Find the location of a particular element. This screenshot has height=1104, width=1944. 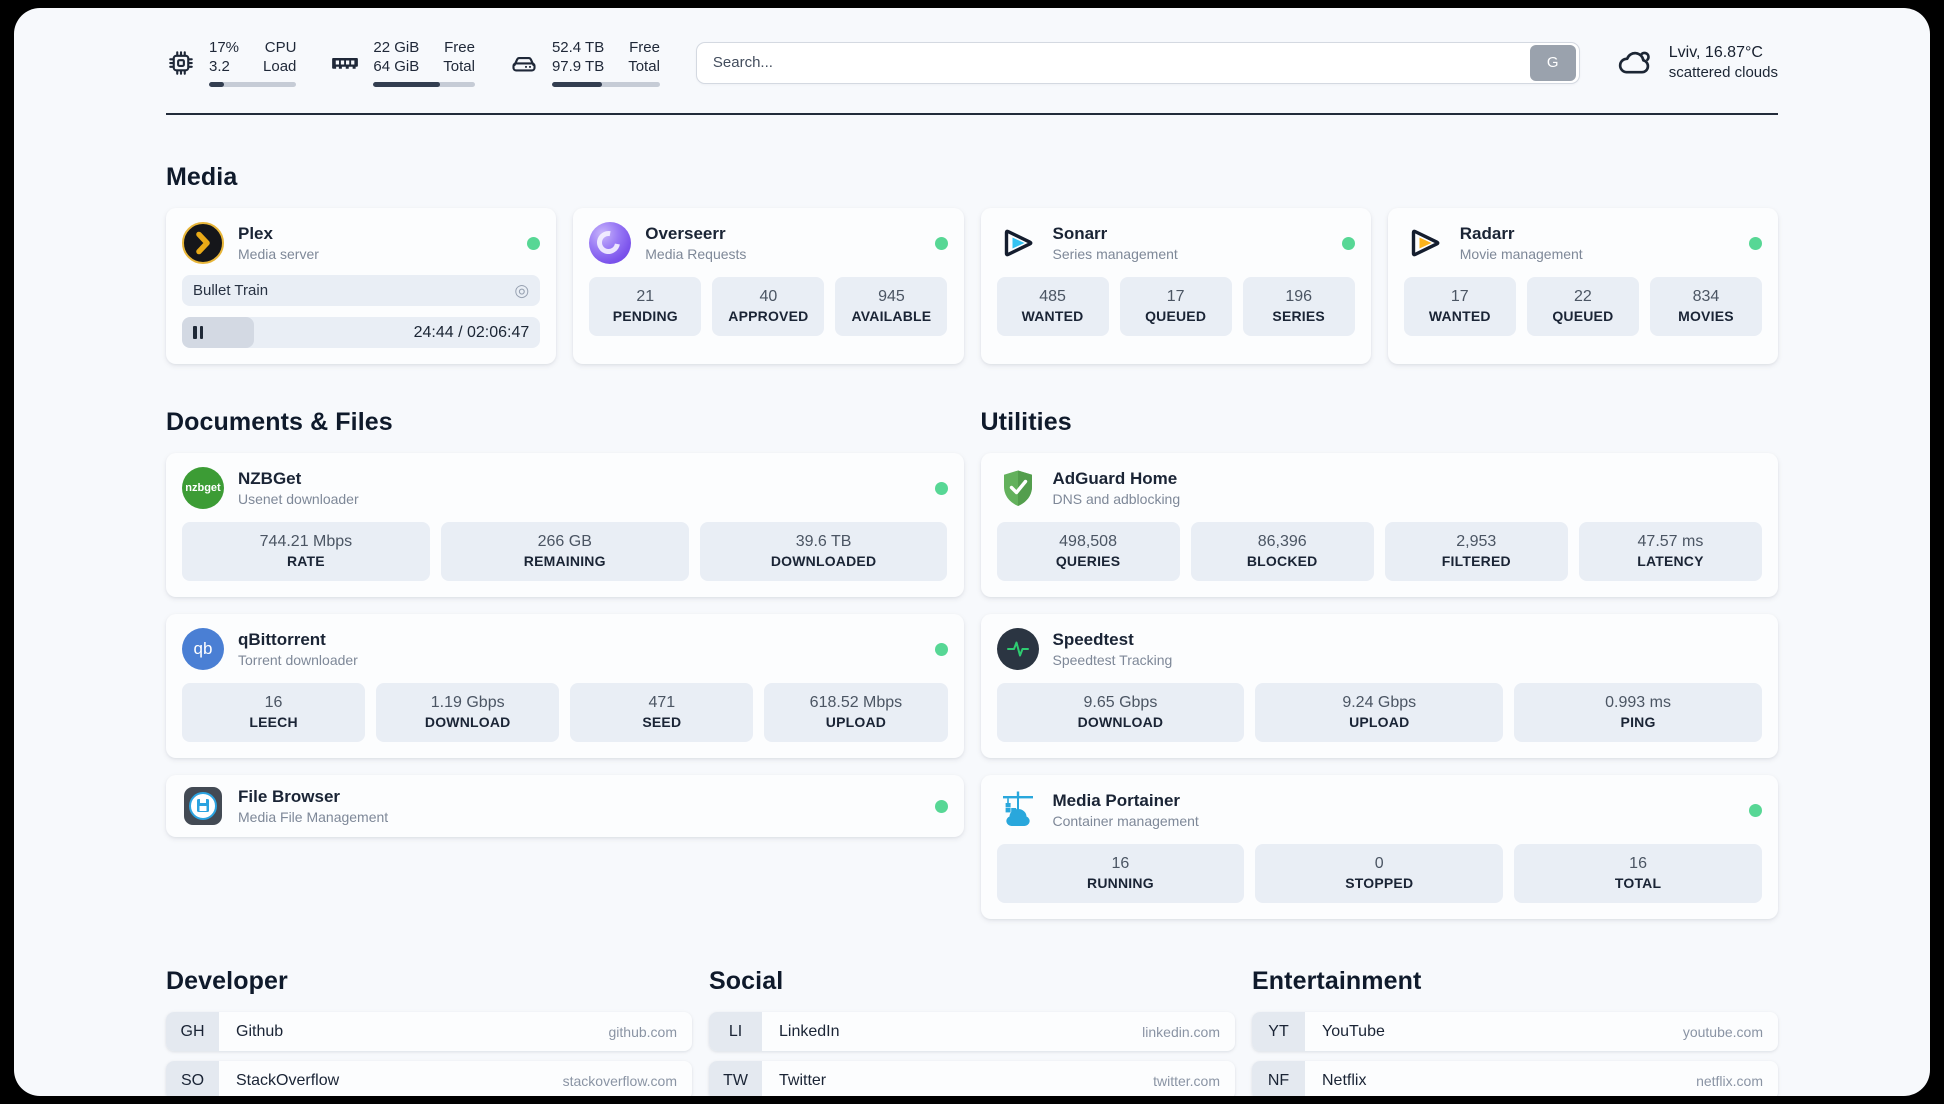

bookmark-domain: github.com is located at coordinates (642, 1031).